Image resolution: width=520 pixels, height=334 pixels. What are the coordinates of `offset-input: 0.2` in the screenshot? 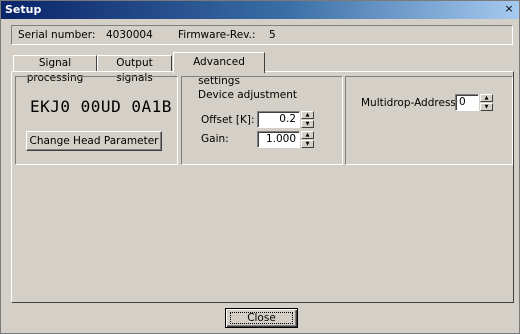 It's located at (278, 119).